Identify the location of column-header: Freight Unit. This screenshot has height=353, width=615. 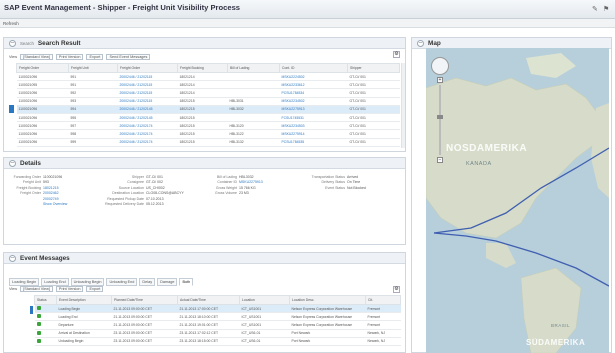
(93, 68).